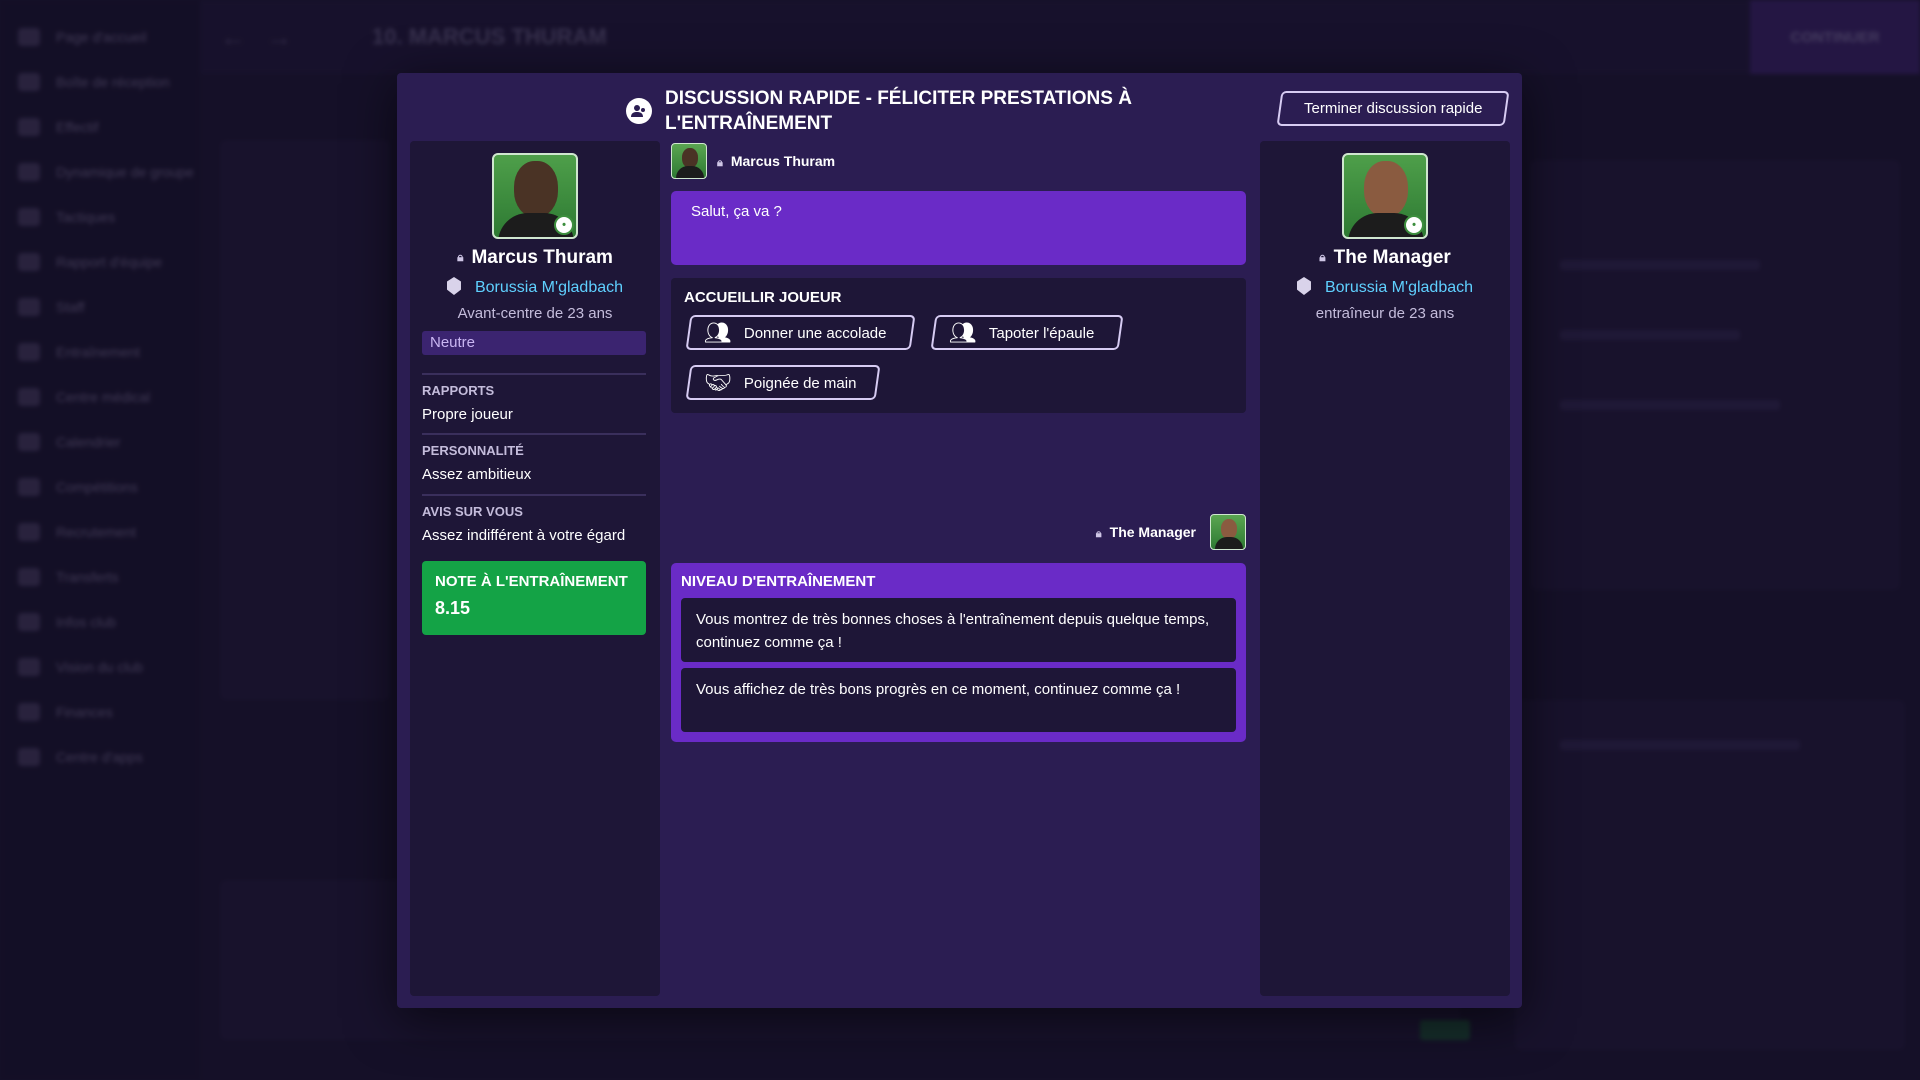 This screenshot has width=1920, height=1080. I want to click on player-club-link: Borussia M'gladbach, so click(535, 287).